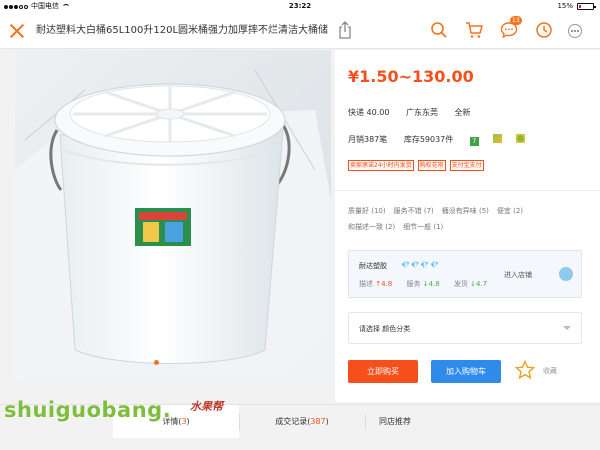 Image resolution: width=600 pixels, height=450 pixels. What do you see at coordinates (369, 112) in the screenshot?
I see `shipping-fee: 快递 40.00` at bounding box center [369, 112].